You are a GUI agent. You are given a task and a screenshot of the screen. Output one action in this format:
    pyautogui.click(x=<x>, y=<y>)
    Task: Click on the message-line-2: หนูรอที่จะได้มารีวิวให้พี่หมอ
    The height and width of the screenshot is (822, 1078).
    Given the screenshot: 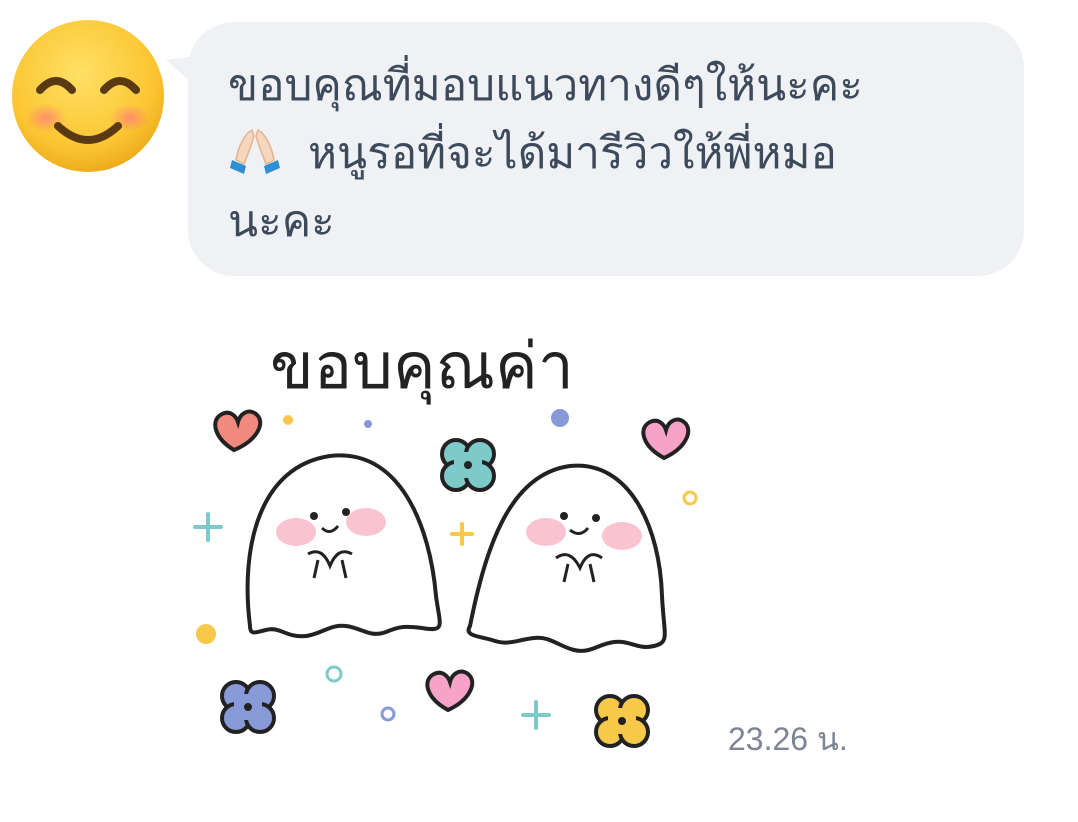 What is the action you would take?
    pyautogui.click(x=613, y=154)
    